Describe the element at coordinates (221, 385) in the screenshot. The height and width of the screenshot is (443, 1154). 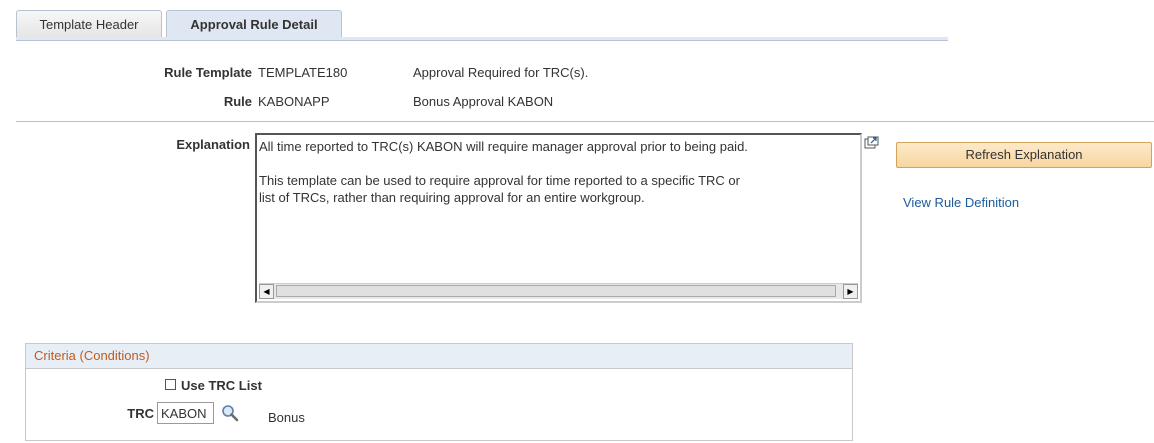
I see `use-trc-list-label: Use TRC List` at that location.